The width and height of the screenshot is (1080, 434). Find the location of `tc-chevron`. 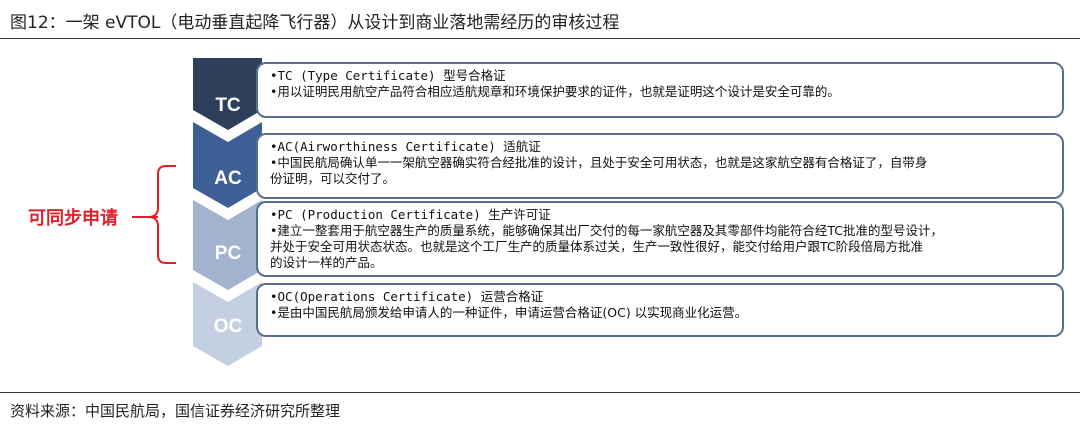

tc-chevron is located at coordinates (227, 94).